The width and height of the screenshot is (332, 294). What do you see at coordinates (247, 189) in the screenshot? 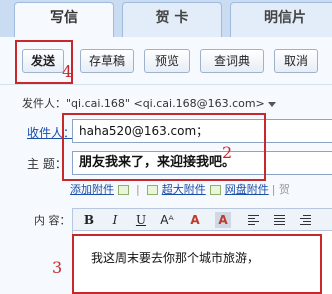
I see `netdisk-attachment-link: 网盘附件` at bounding box center [247, 189].